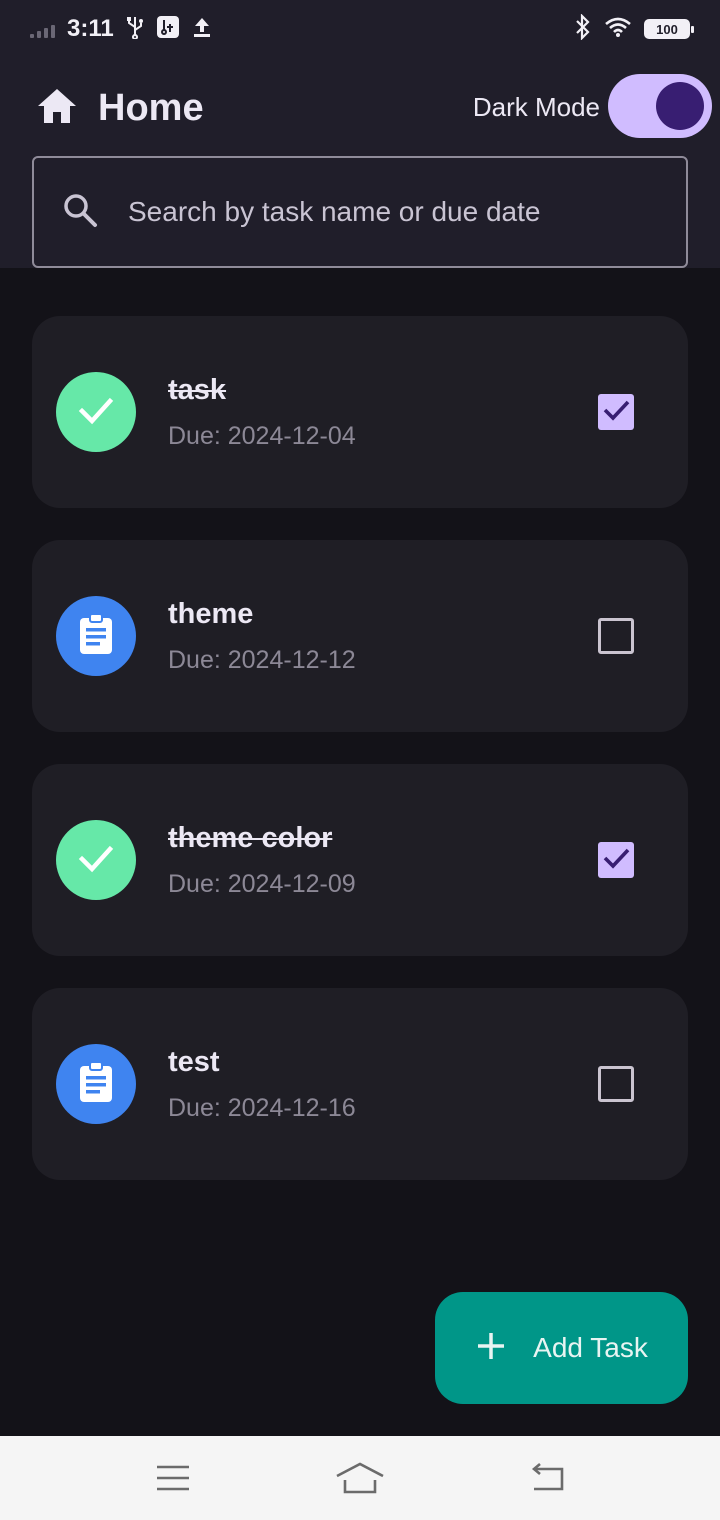  What do you see at coordinates (360, 412) in the screenshot?
I see `task-card: task Due: 2024-12-04` at bounding box center [360, 412].